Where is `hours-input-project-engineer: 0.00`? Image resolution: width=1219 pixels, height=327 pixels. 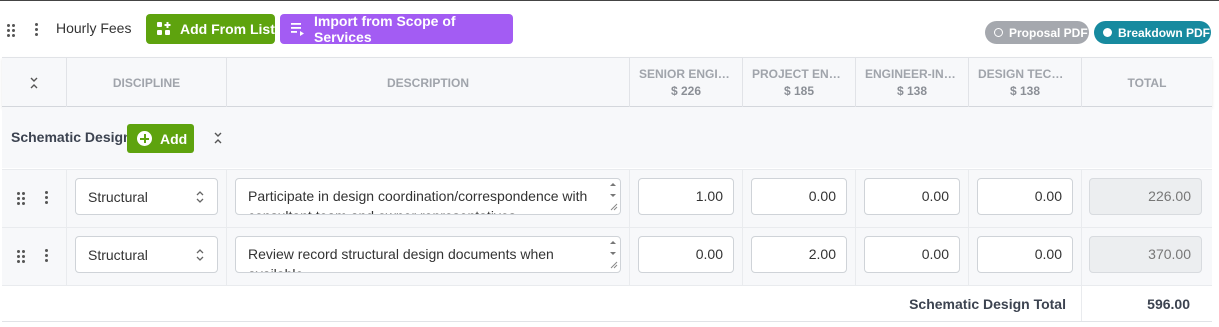
hours-input-project-engineer: 0.00 is located at coordinates (799, 196).